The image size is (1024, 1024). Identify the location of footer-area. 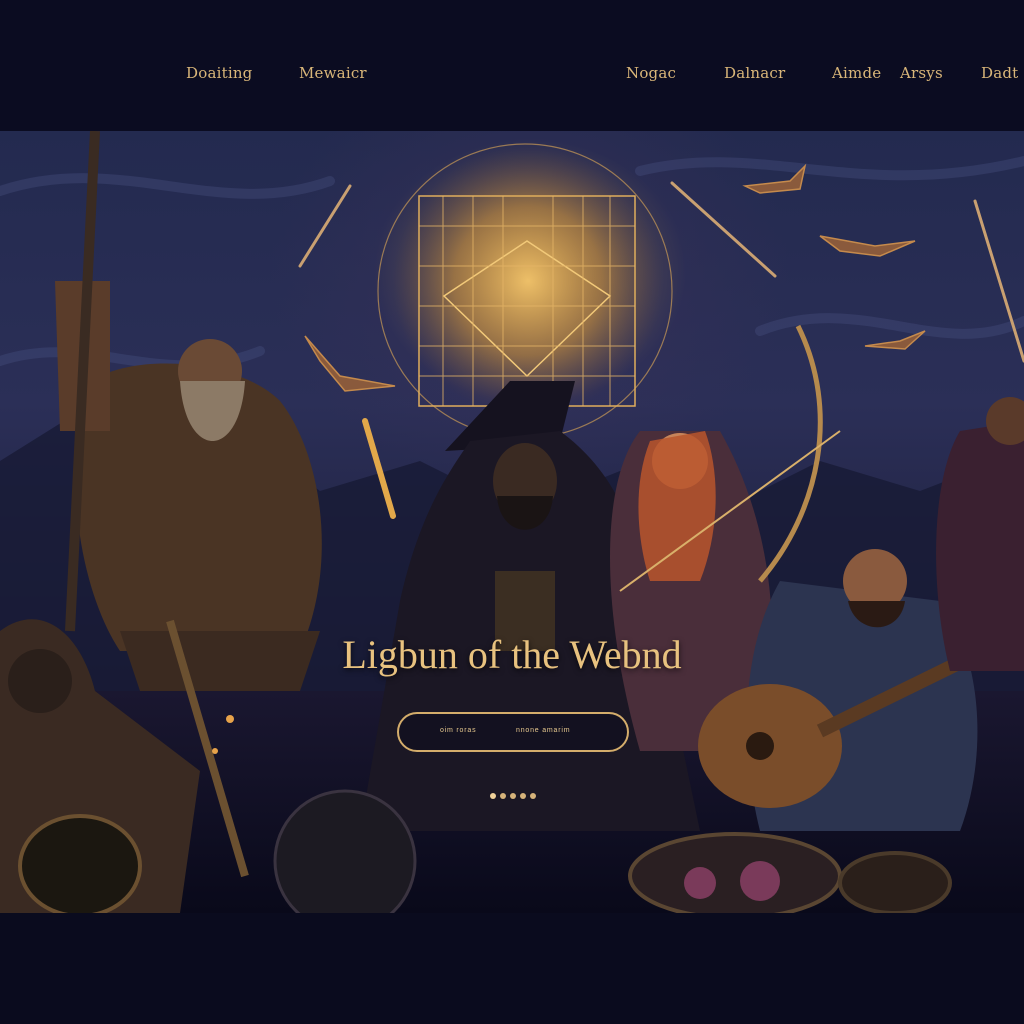
(512, 968).